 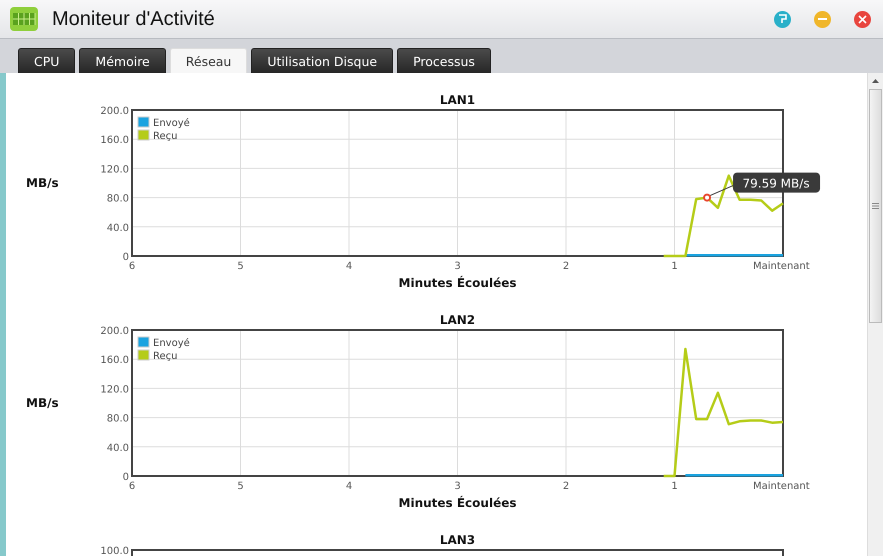 I want to click on leader-line, so click(x=722, y=190).